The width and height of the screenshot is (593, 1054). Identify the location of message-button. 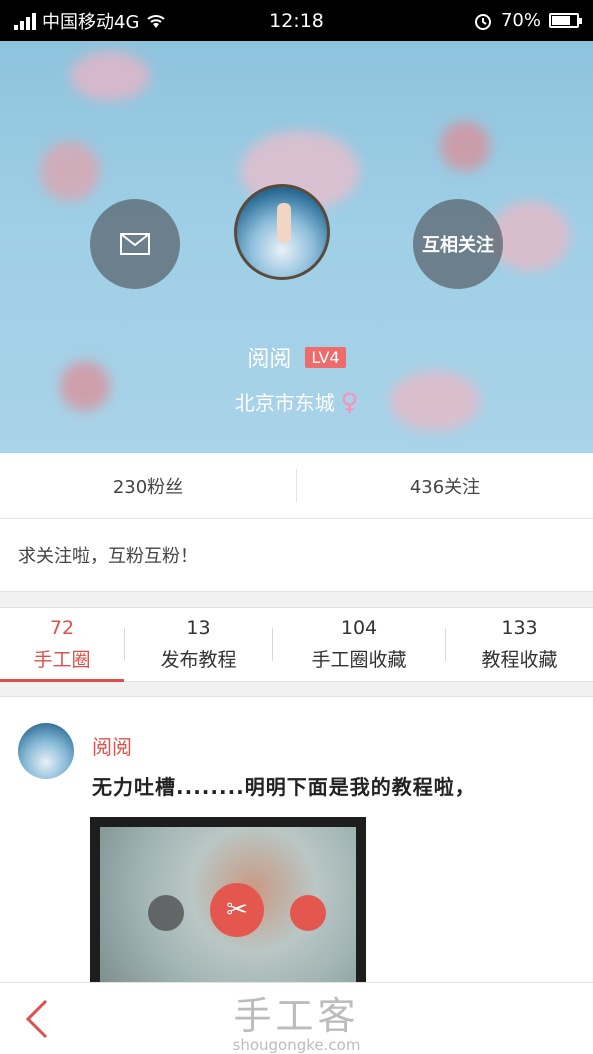
(135, 244).